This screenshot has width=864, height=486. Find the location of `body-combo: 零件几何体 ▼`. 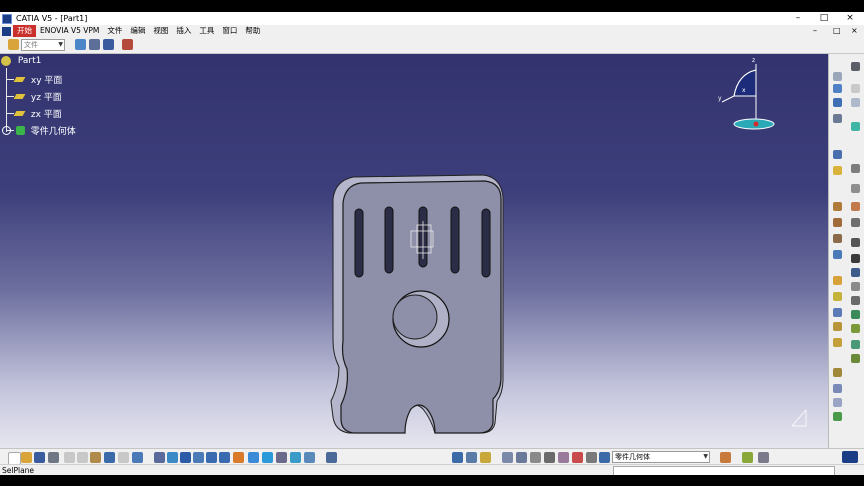

body-combo: 零件几何体 ▼ is located at coordinates (661, 457).